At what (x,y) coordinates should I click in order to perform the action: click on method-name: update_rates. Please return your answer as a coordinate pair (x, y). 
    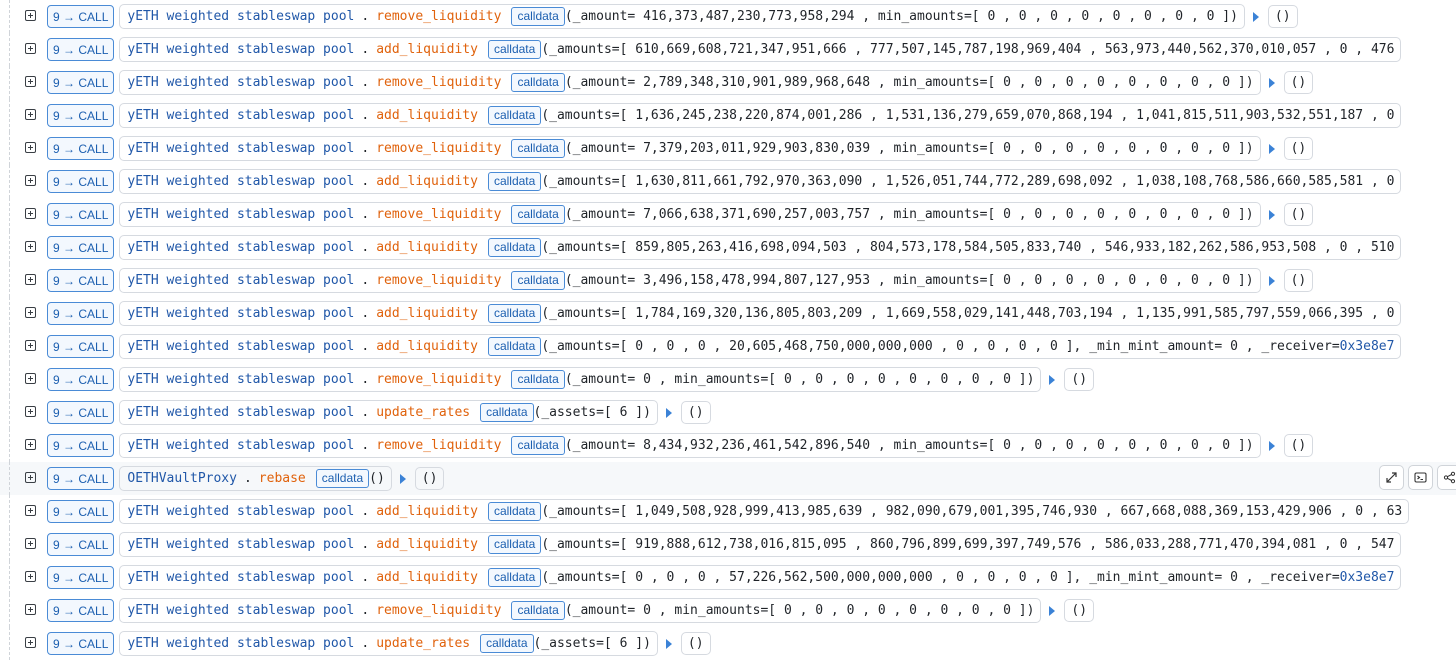
    Looking at the image, I should click on (423, 643).